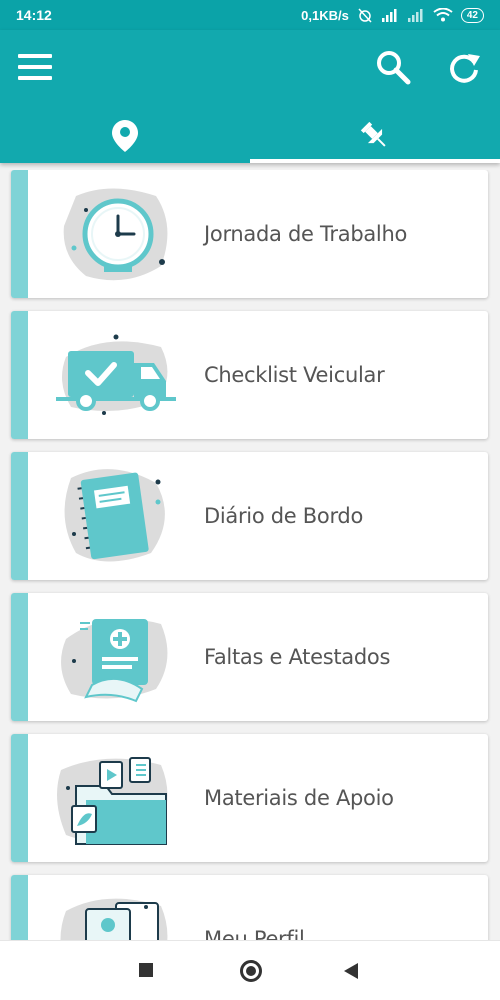 The width and height of the screenshot is (500, 1000). Describe the element at coordinates (351, 971) in the screenshot. I see `triangle-back-icon` at that location.